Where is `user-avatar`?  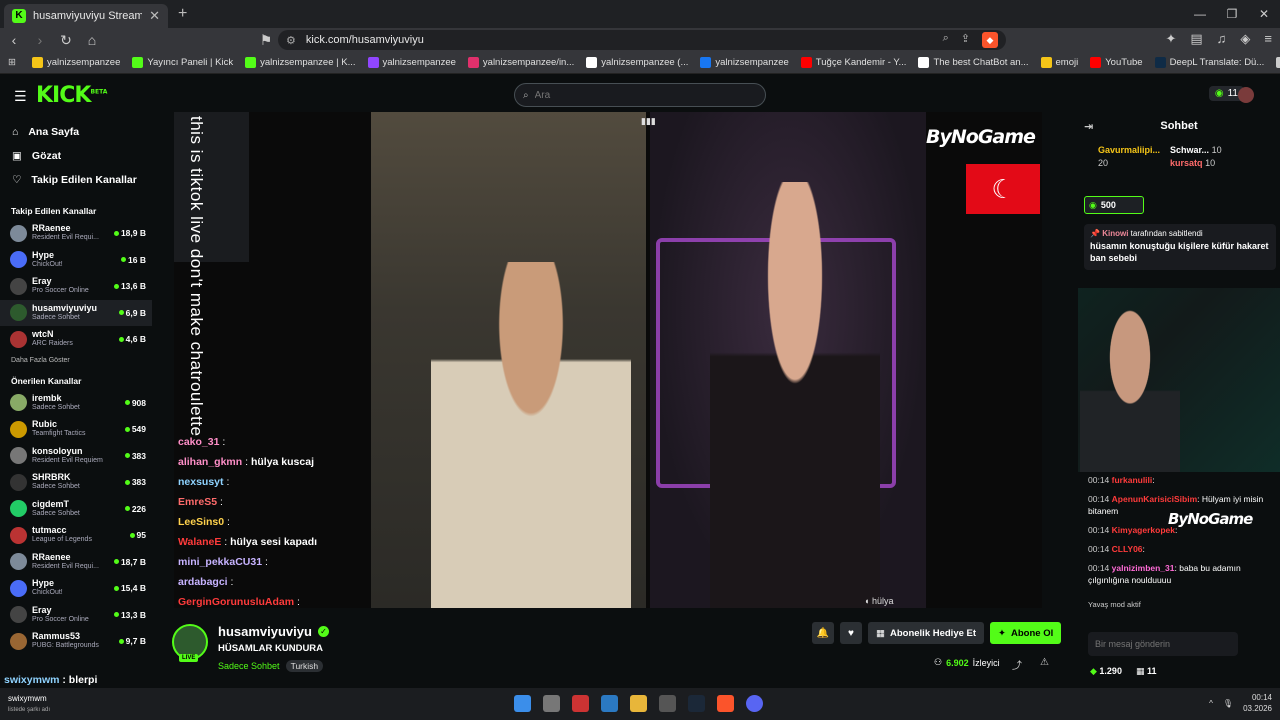
user-avatar is located at coordinates (1246, 95).